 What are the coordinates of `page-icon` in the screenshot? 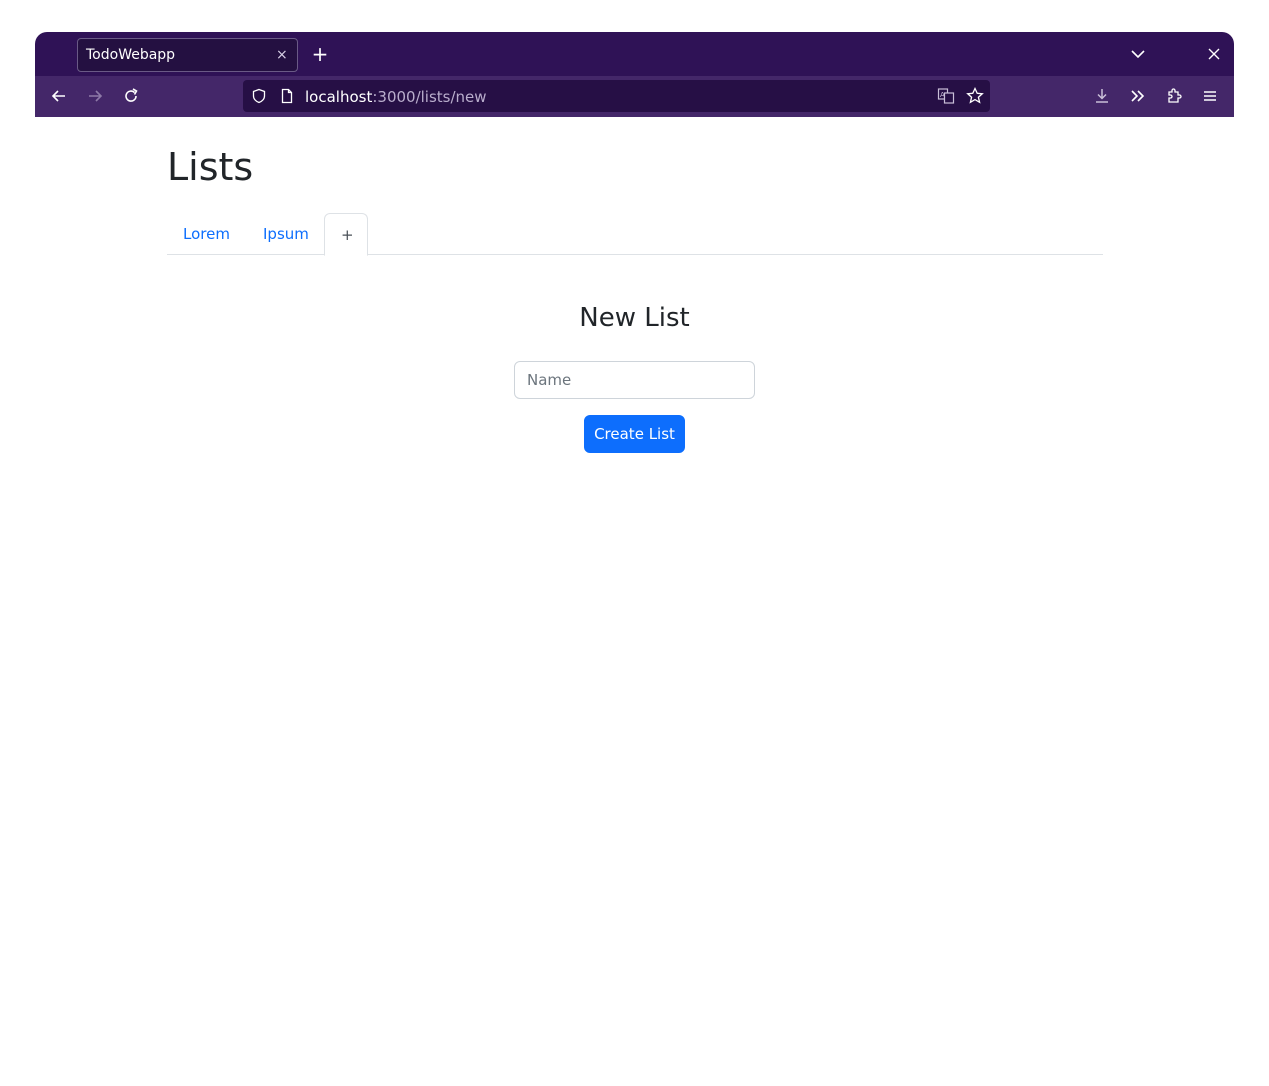 It's located at (287, 96).